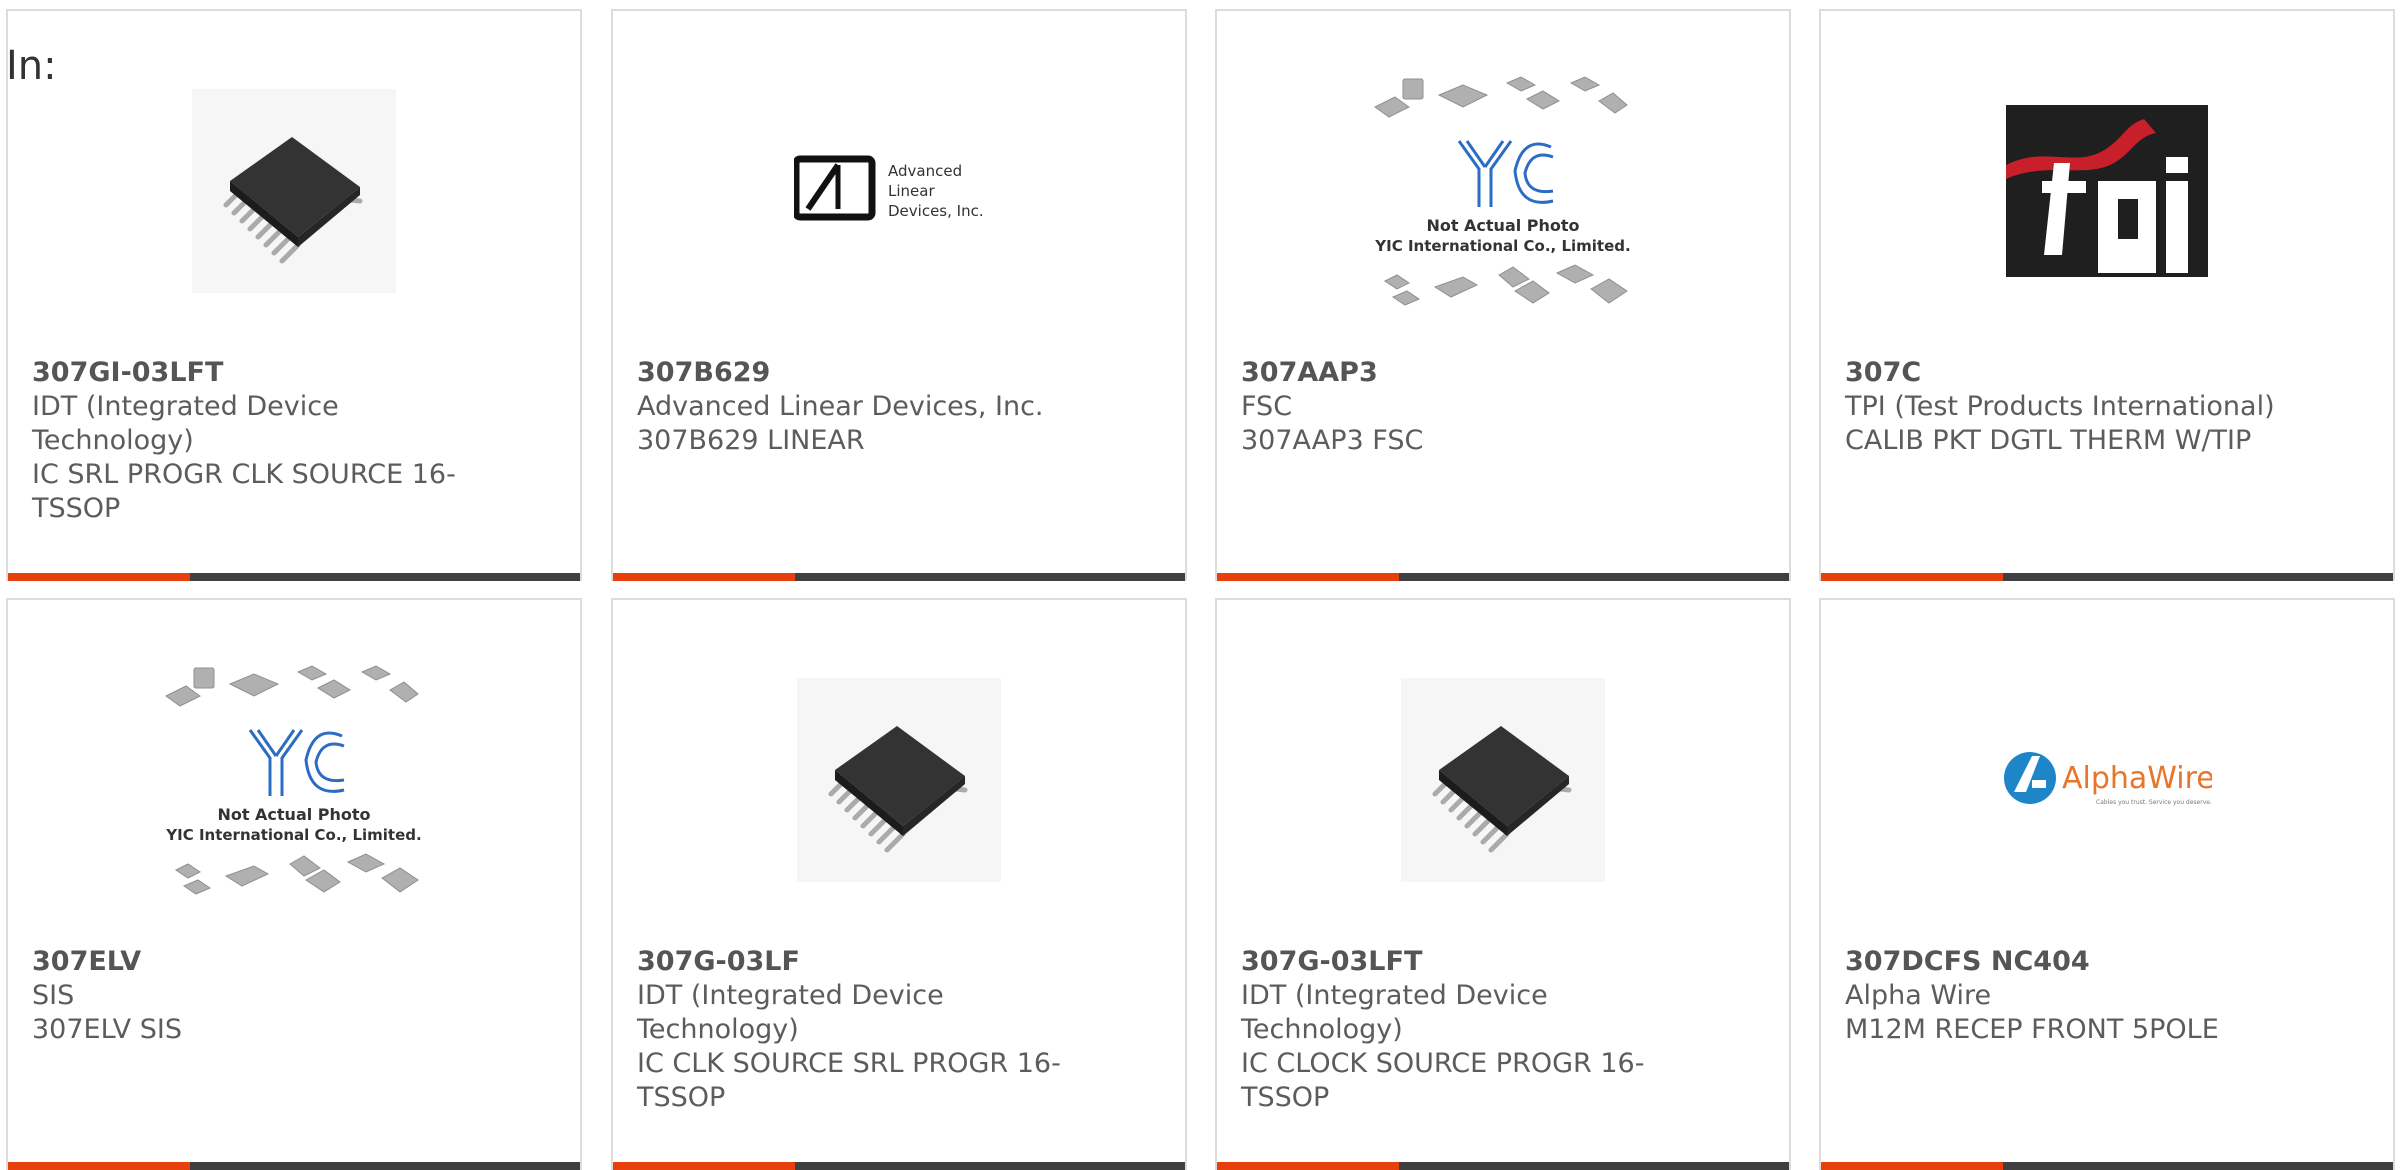 The width and height of the screenshot is (2400, 1170). I want to click on advanced-linear-devices-logo: Advanced Linear Devices, Inc., so click(889, 188).